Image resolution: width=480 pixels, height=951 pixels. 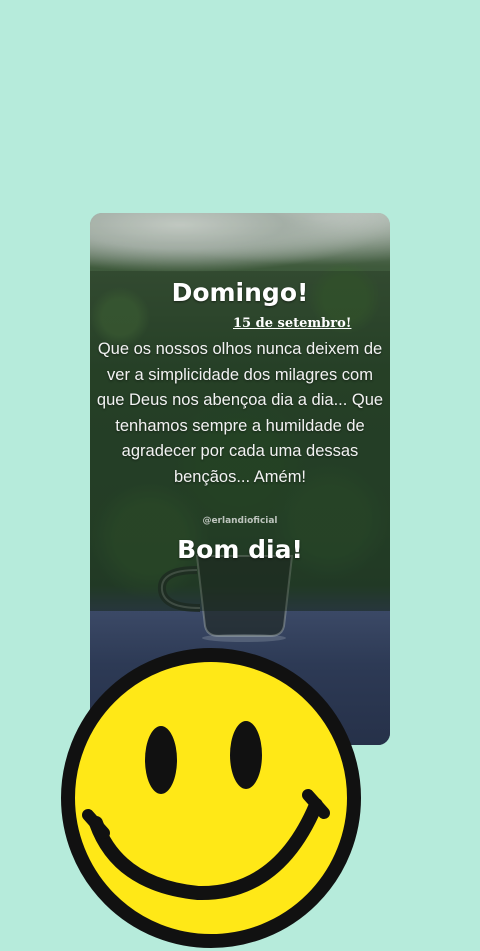 I want to click on card-date: 15 de setembro!, so click(x=292, y=323).